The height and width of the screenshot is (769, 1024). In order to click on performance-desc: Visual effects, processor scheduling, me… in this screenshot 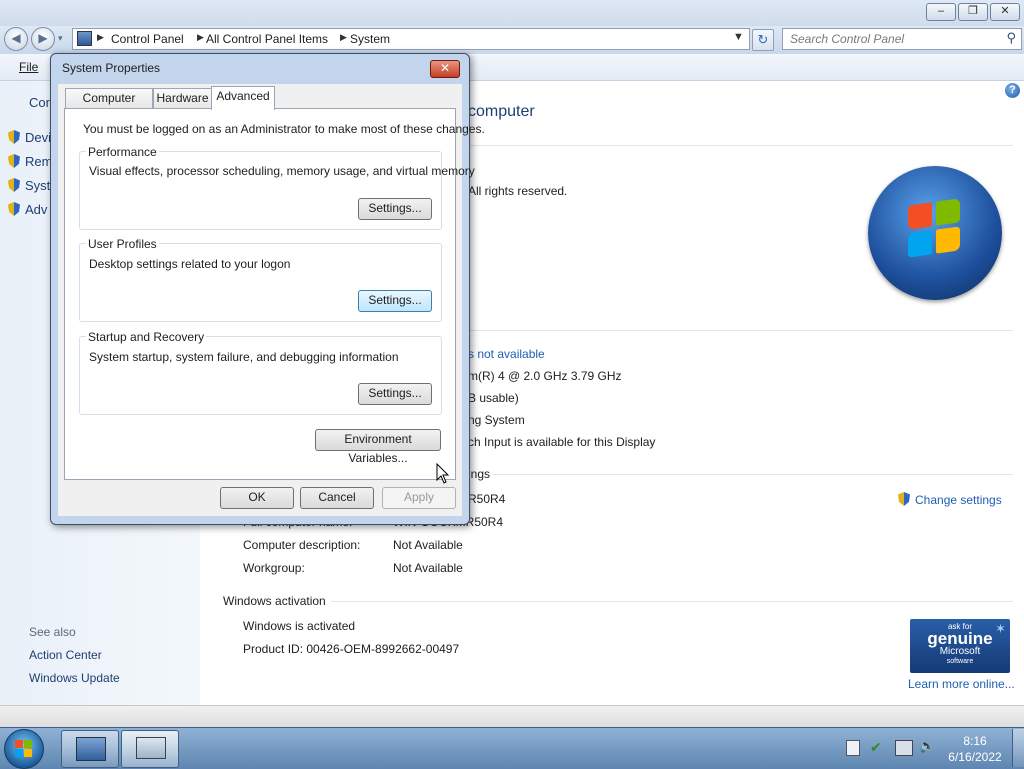, I will do `click(282, 171)`.